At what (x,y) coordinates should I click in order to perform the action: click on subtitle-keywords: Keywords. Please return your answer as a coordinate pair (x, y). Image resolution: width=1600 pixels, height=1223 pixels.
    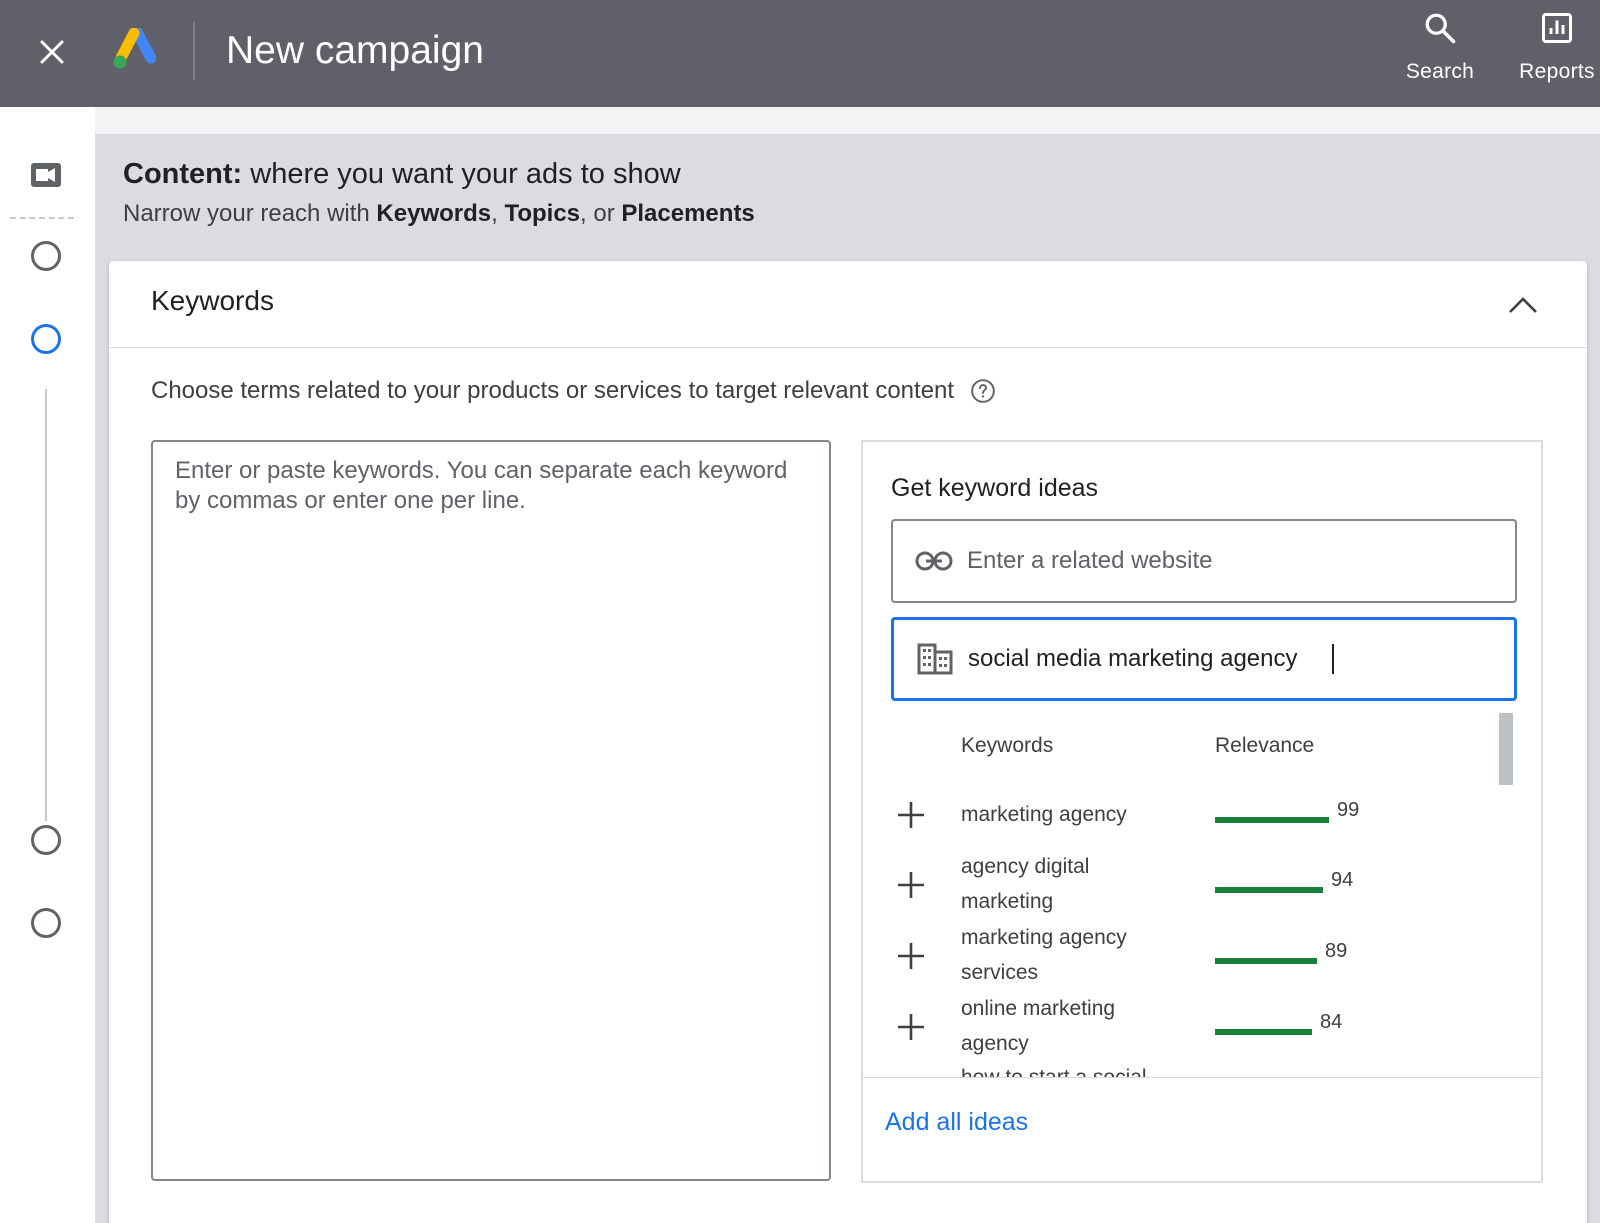
    Looking at the image, I should click on (434, 213).